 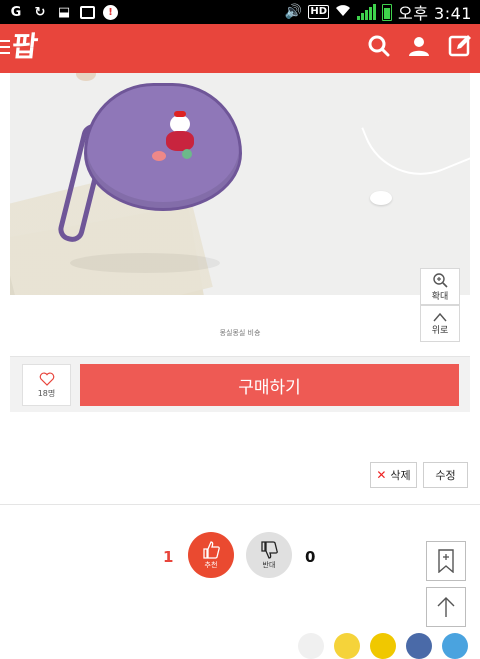 I want to click on status-bar: G ↻ ⬓ ! 🔊 HD 오후 3:41, so click(x=240, y=12).